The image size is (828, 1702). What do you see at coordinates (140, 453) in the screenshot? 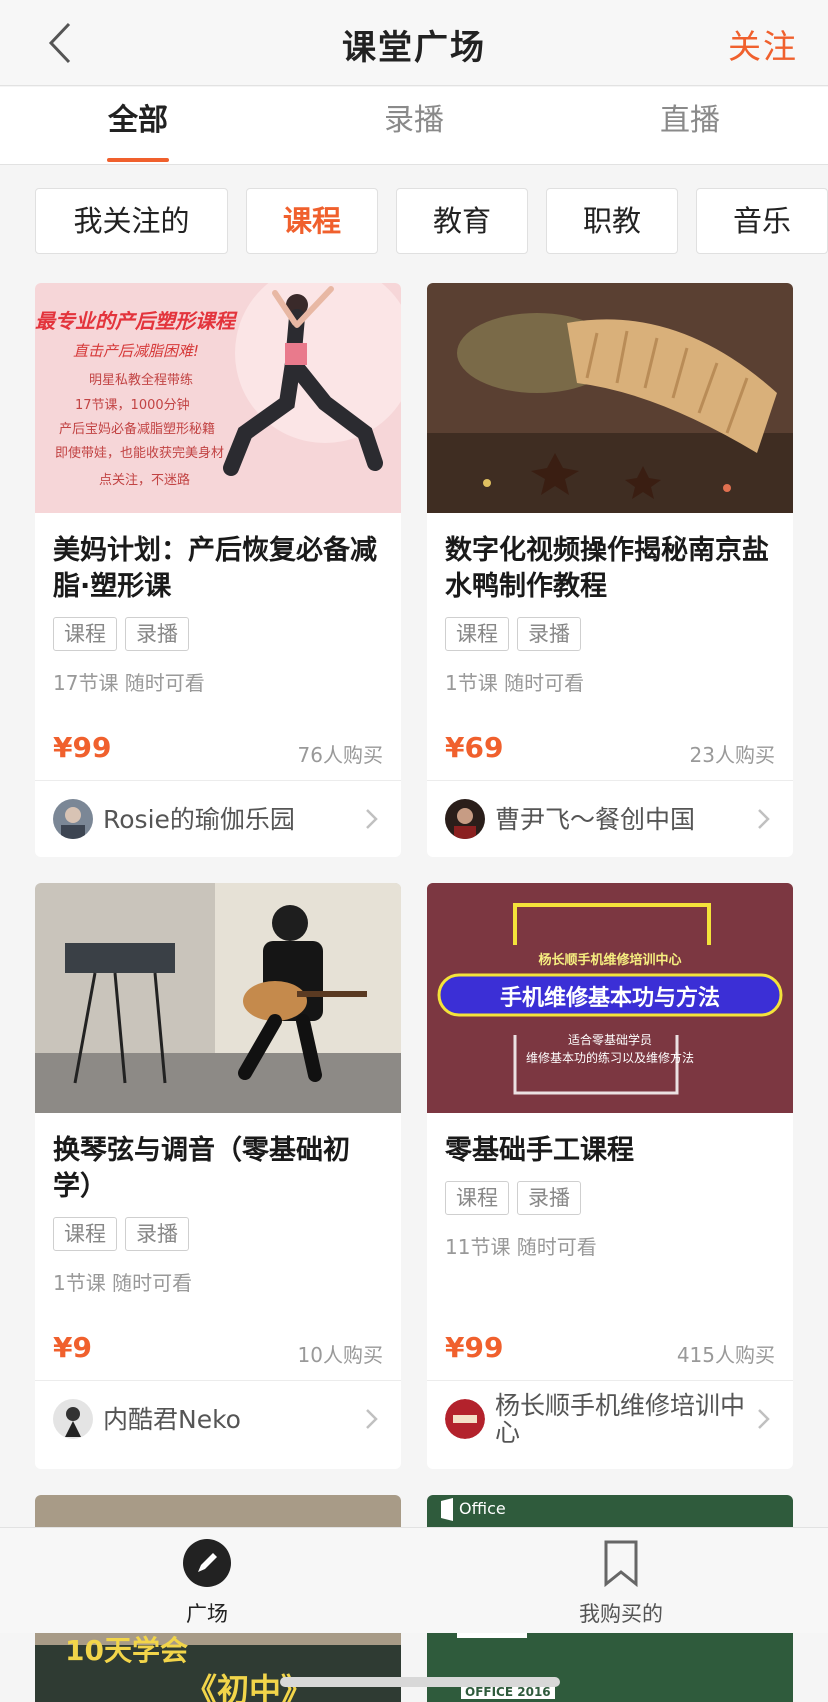
I see `thumb-text: 即使带娃，也能收获完美身材` at bounding box center [140, 453].